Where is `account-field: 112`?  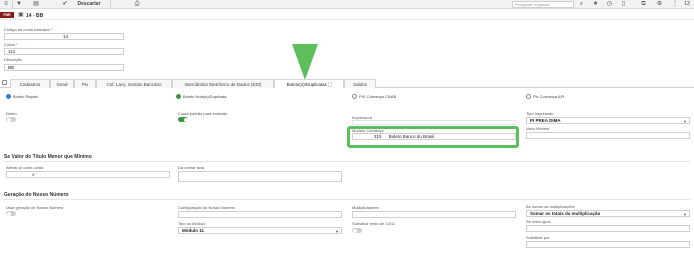
account-field: 112 is located at coordinates (64, 51).